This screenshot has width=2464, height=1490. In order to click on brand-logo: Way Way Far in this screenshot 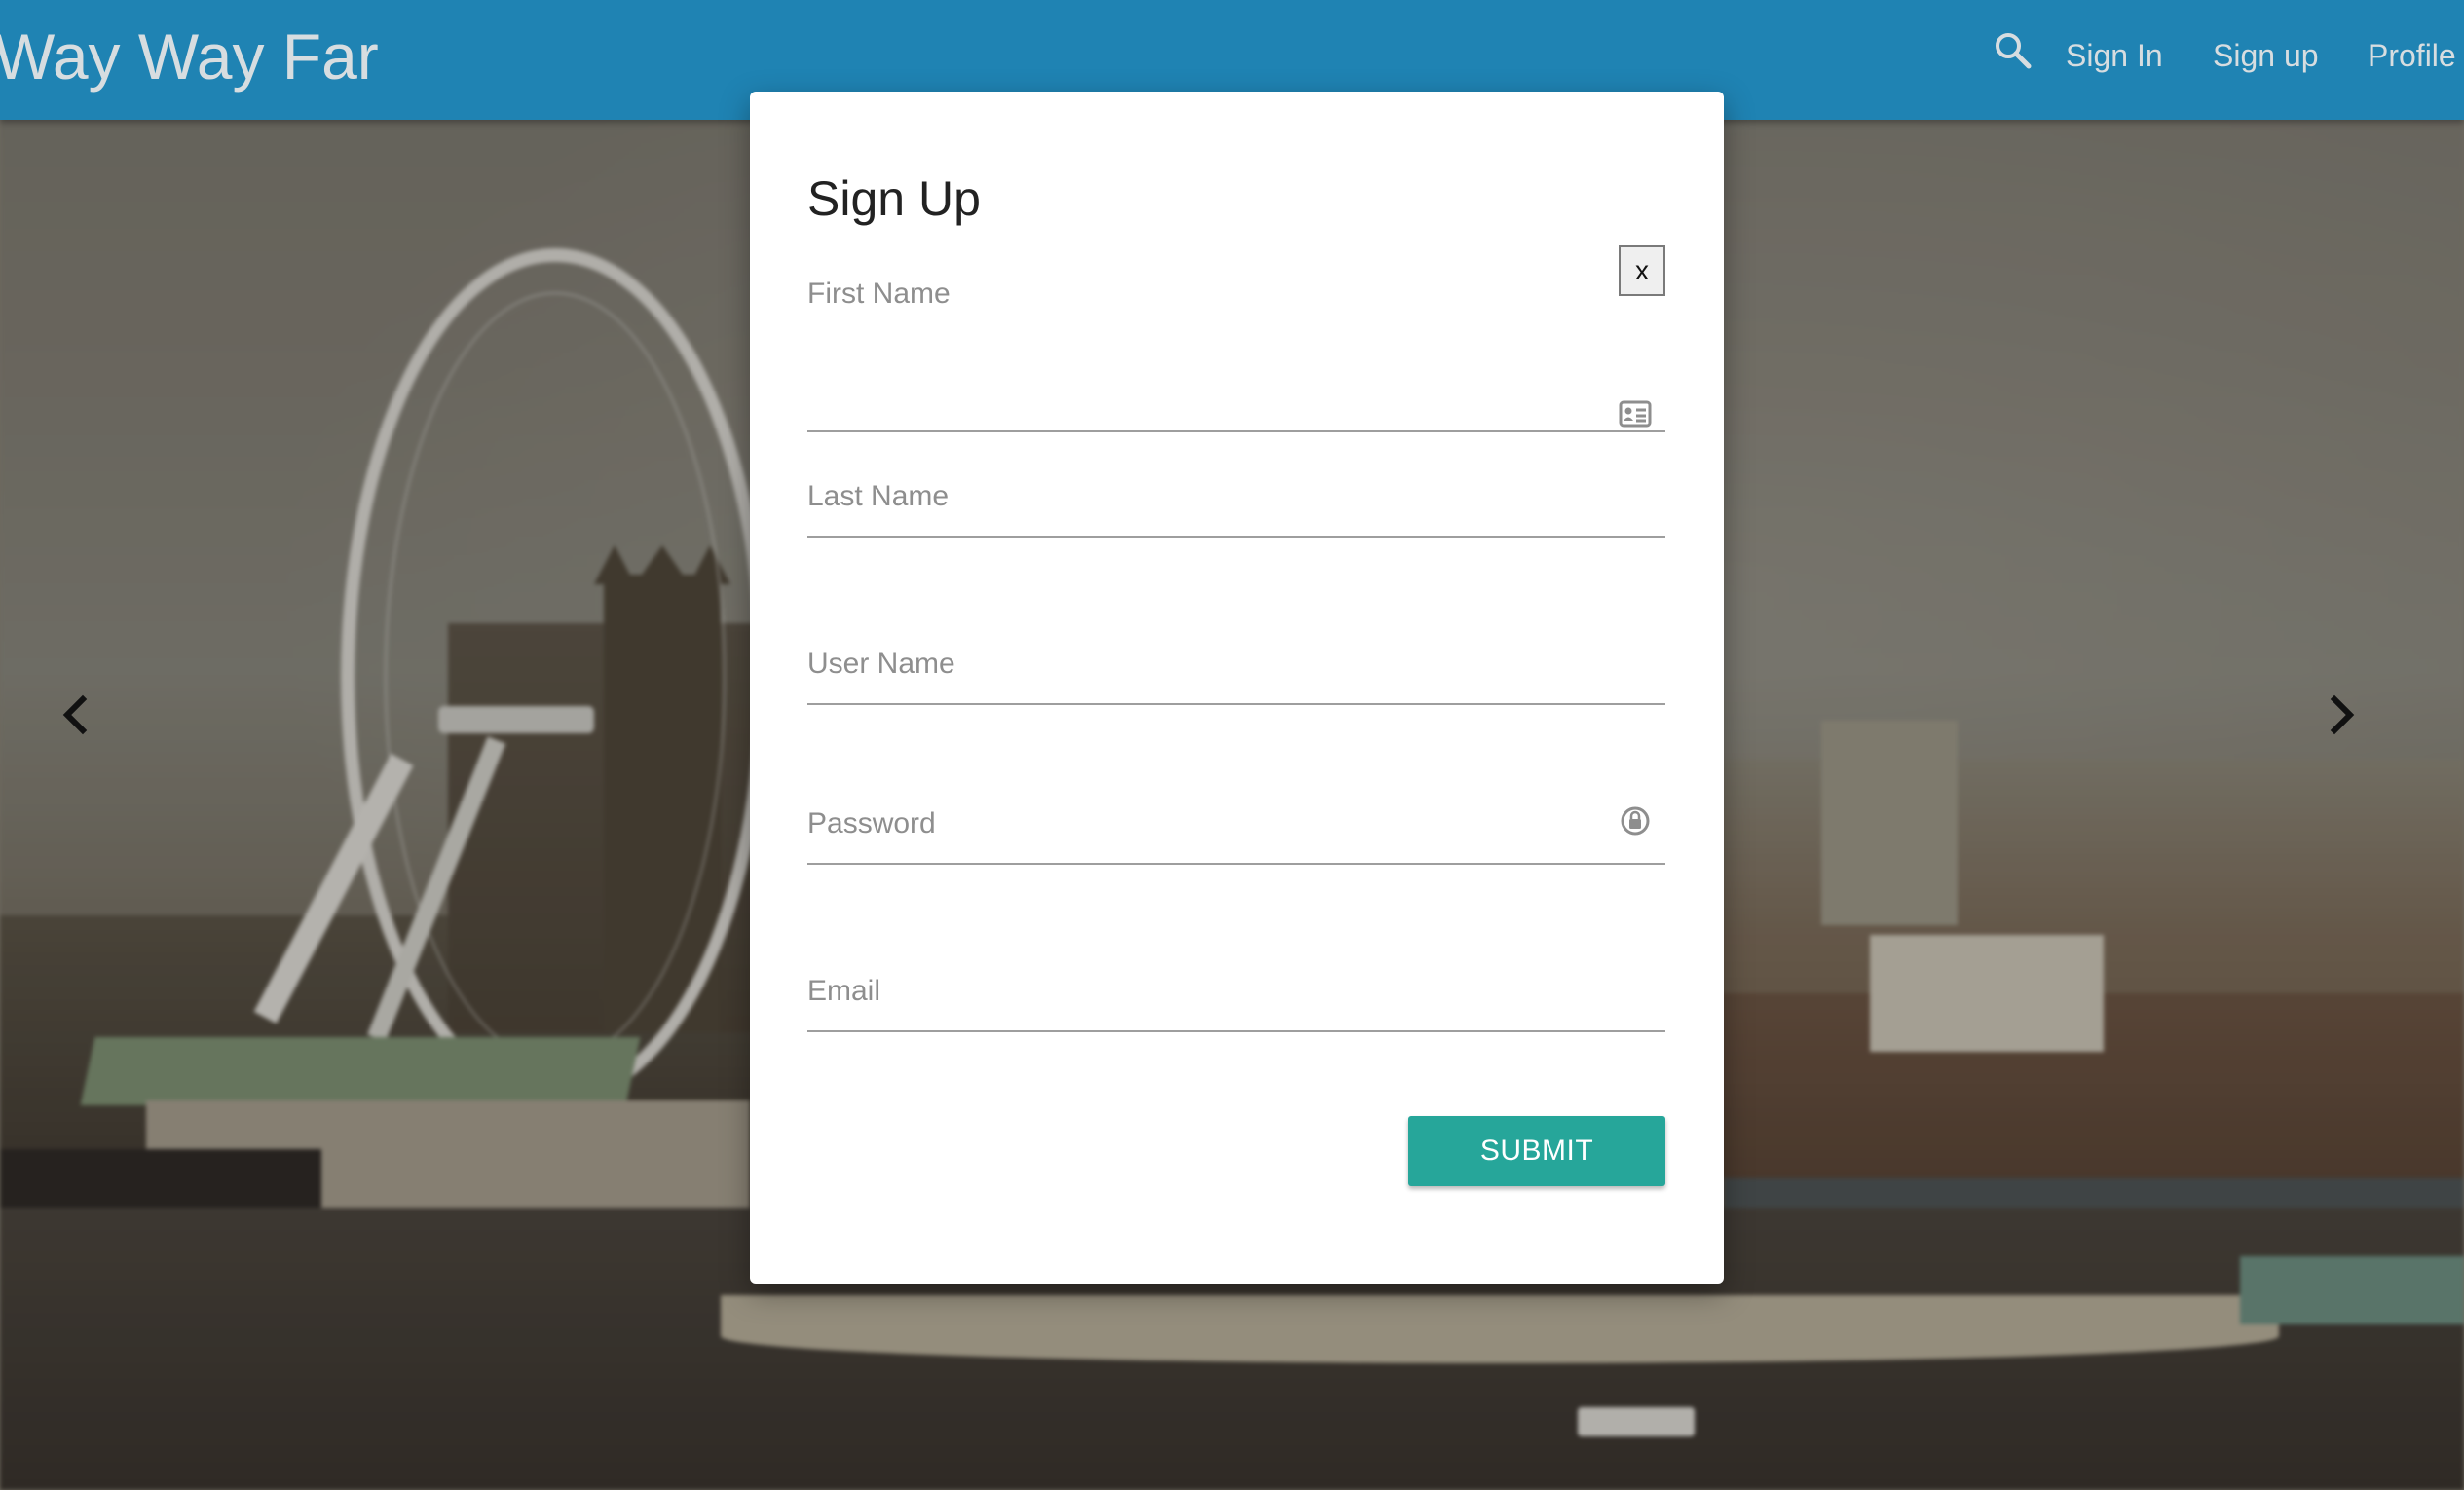, I will do `click(189, 56)`.